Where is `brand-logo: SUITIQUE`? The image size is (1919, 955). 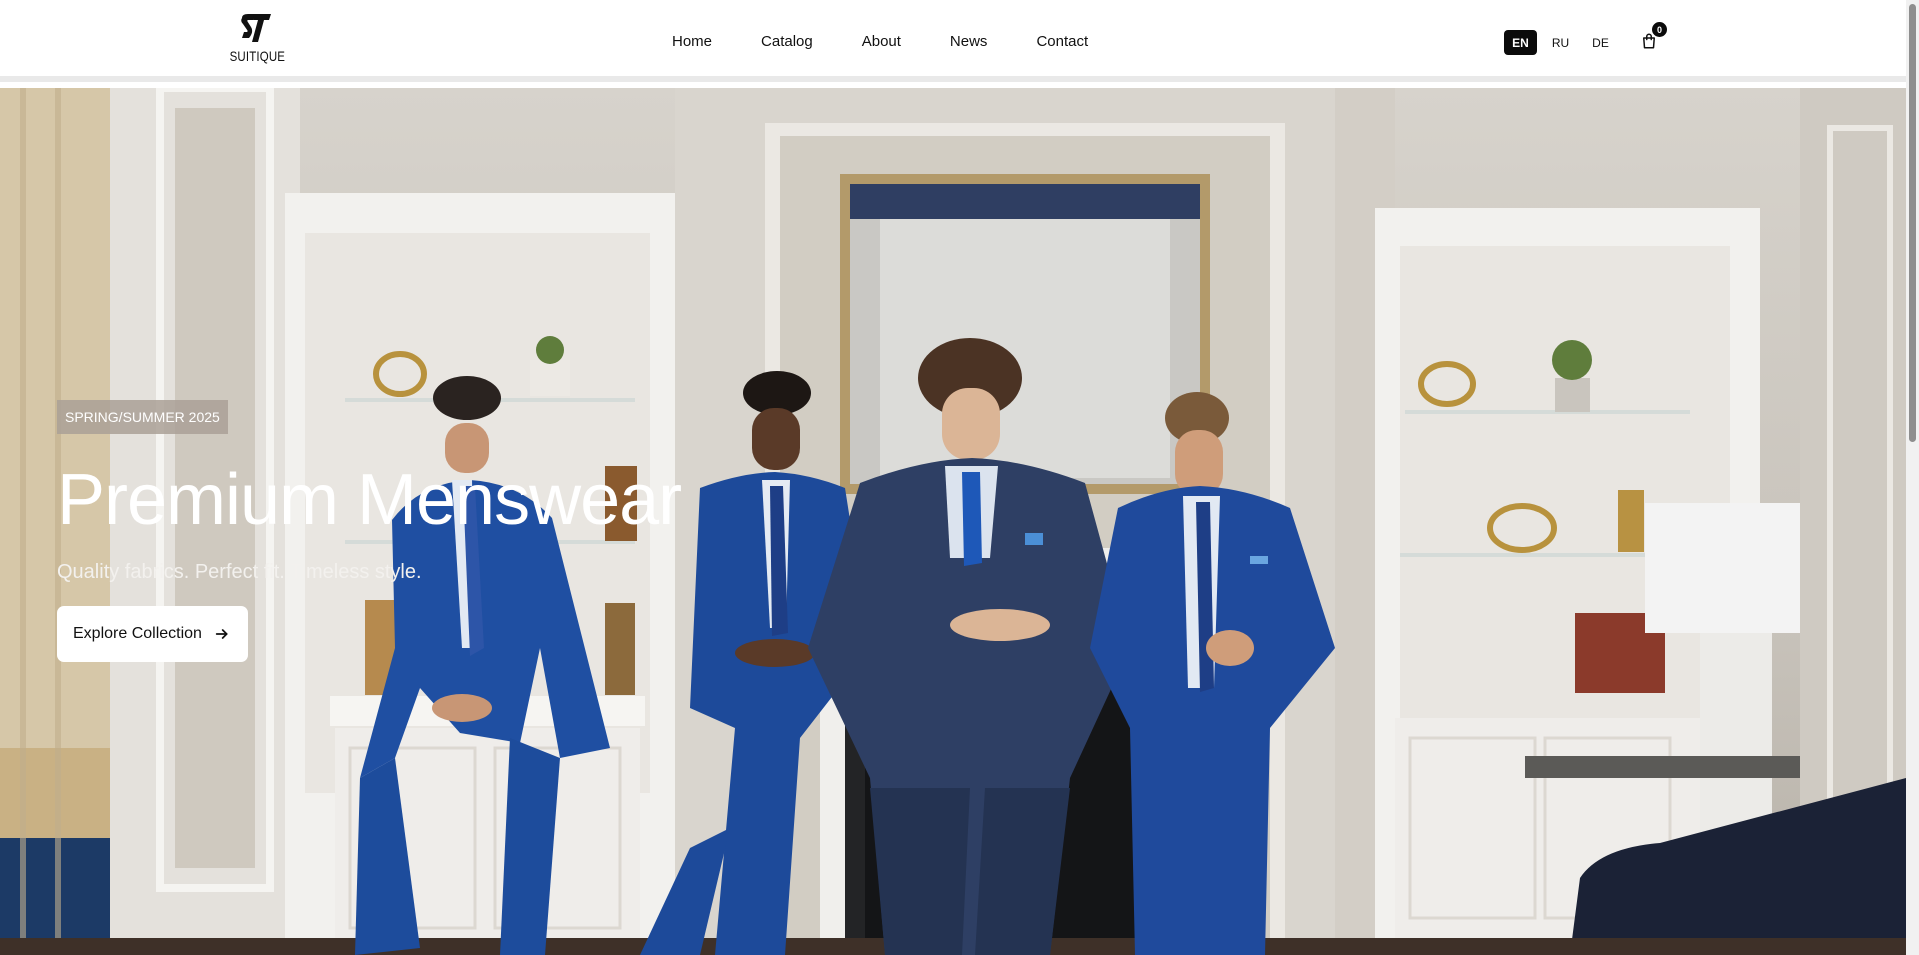
brand-logo: SUITIQUE is located at coordinates (255, 40).